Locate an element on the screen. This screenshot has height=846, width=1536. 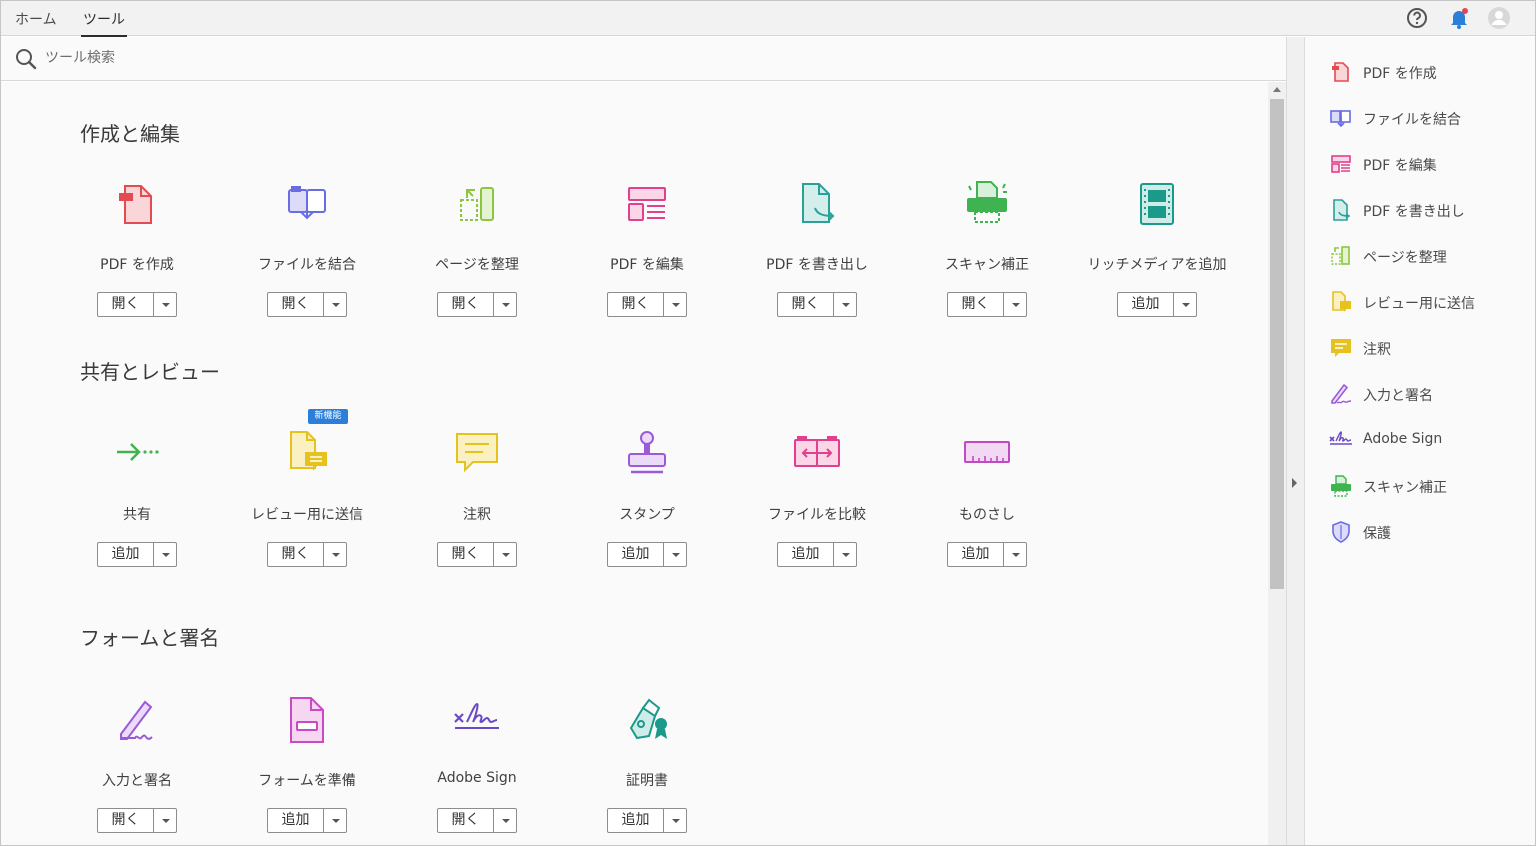
tab-home: ホーム is located at coordinates (36, 19).